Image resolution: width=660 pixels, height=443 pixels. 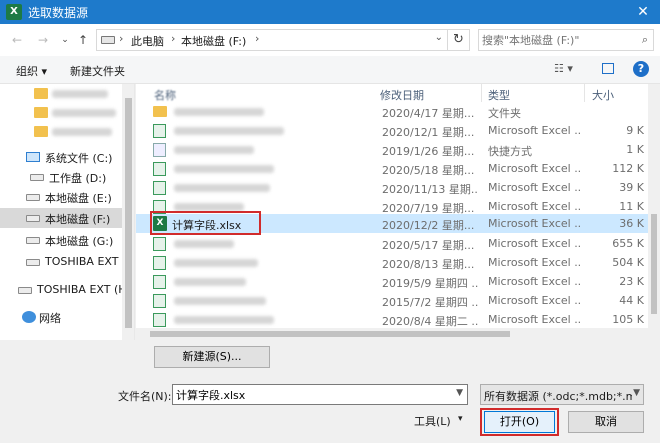 I want to click on sidebar-scrollbar, so click(x=128, y=212).